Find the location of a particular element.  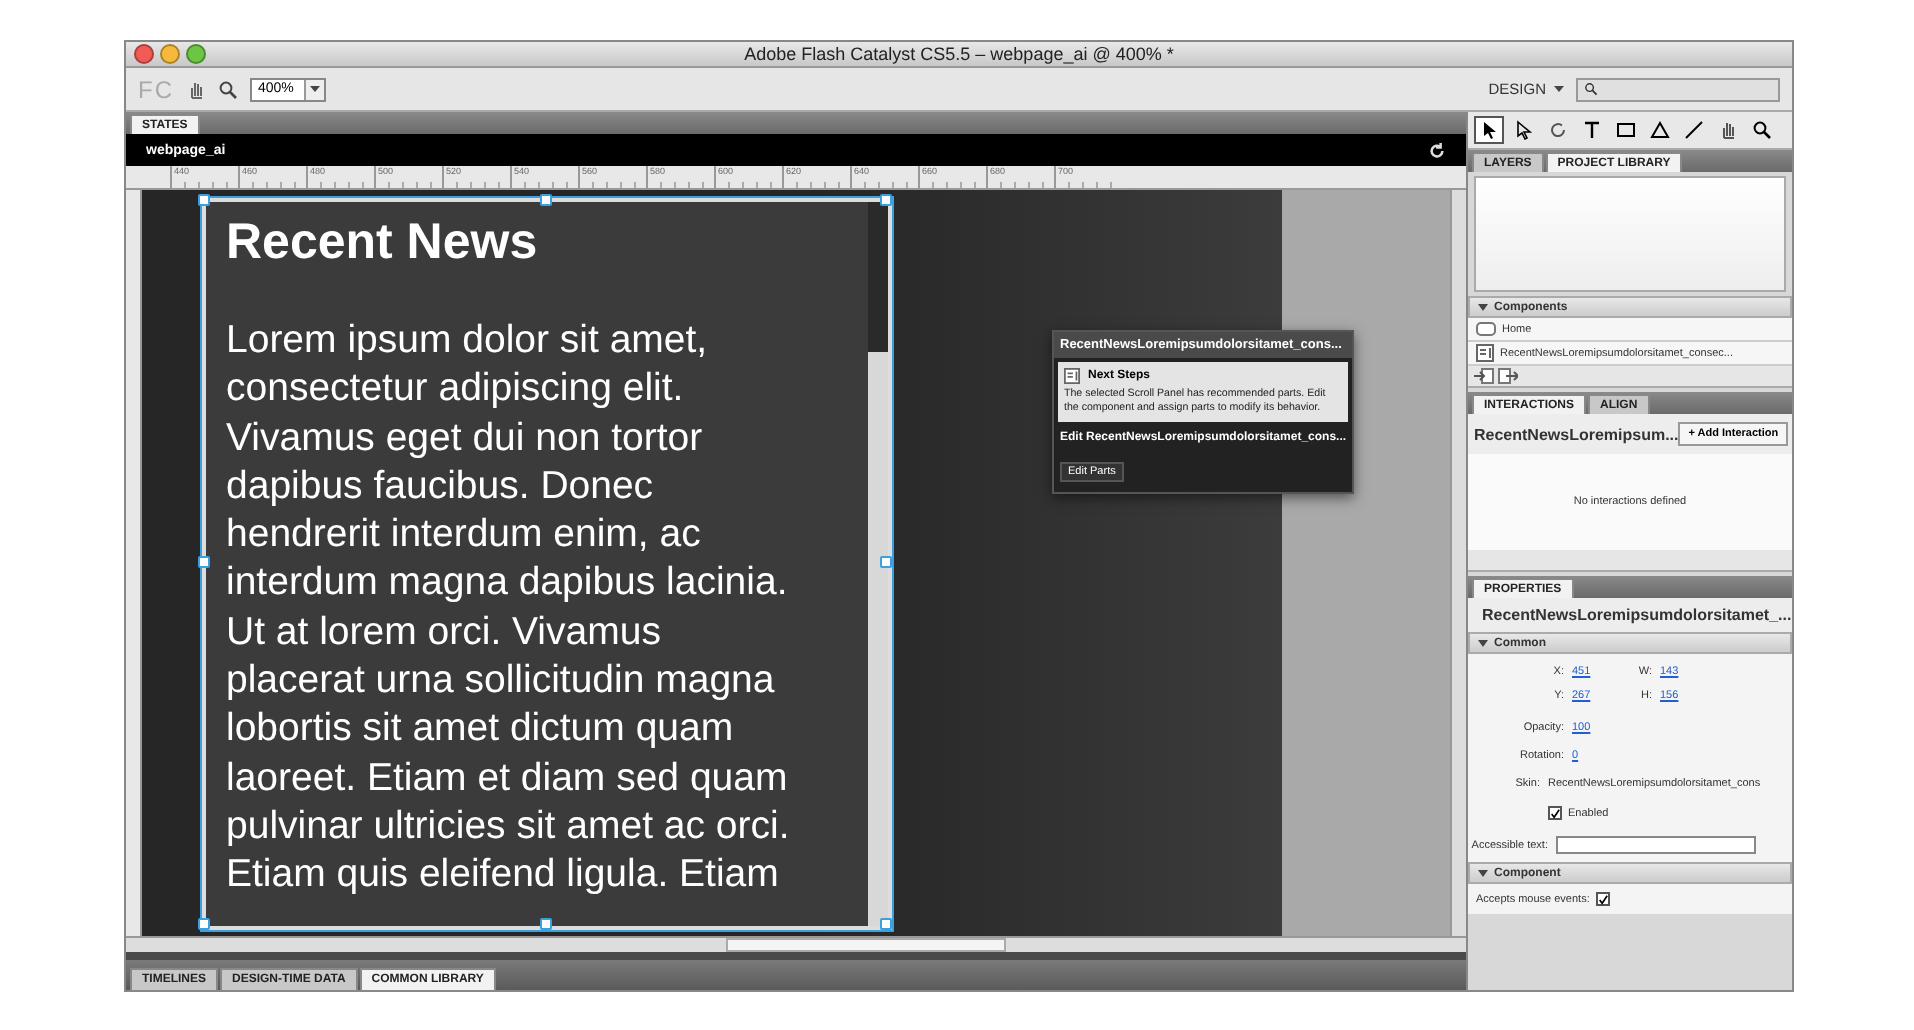

direct-tool-icon is located at coordinates (1523, 130).